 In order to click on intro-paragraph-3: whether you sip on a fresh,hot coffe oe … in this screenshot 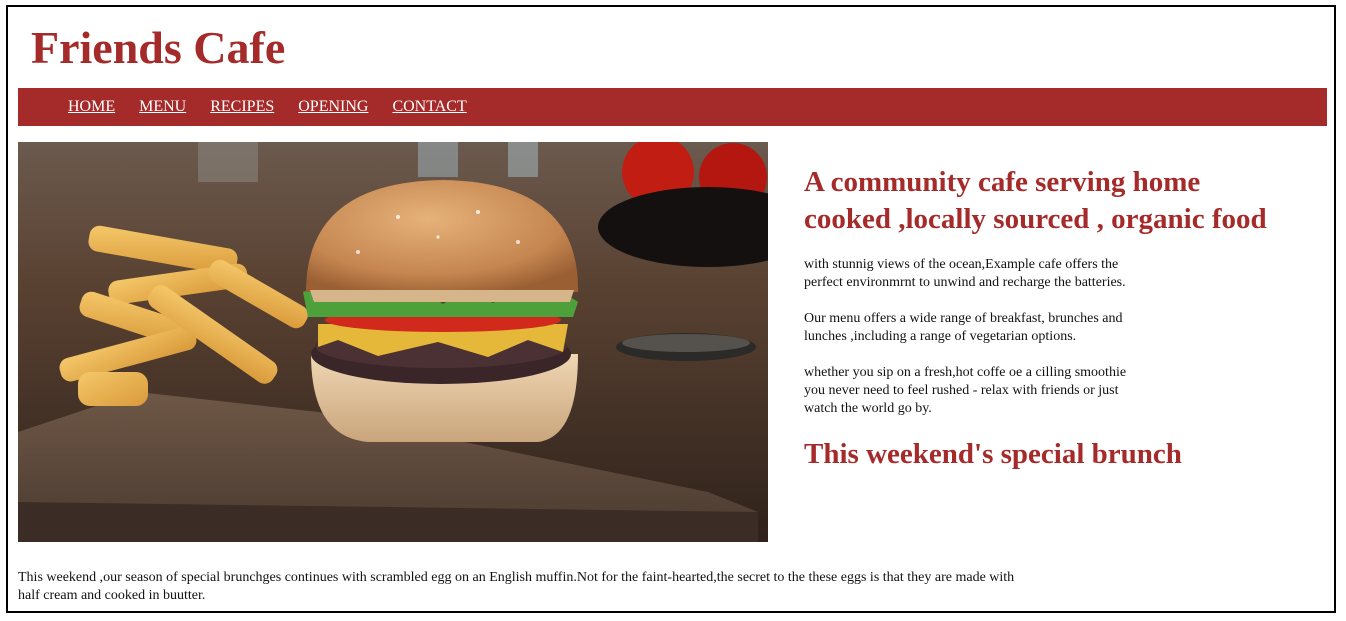, I will do `click(965, 390)`.